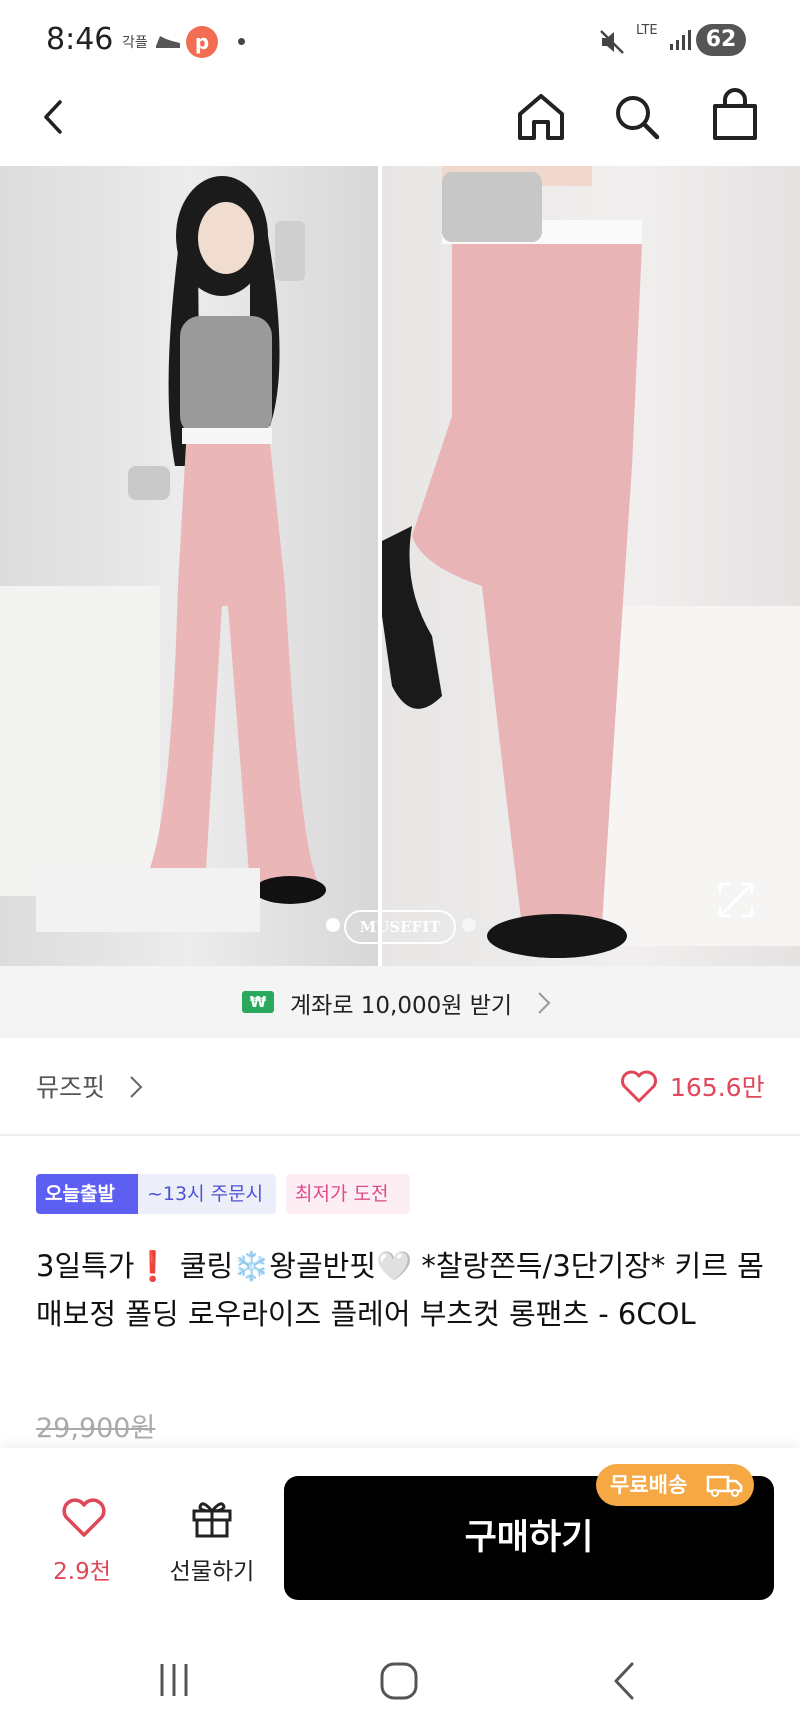 Image resolution: width=800 pixels, height=1734 pixels. Describe the element at coordinates (87, 1194) in the screenshot. I see `tag-today-shipping: 오늘출발` at that location.